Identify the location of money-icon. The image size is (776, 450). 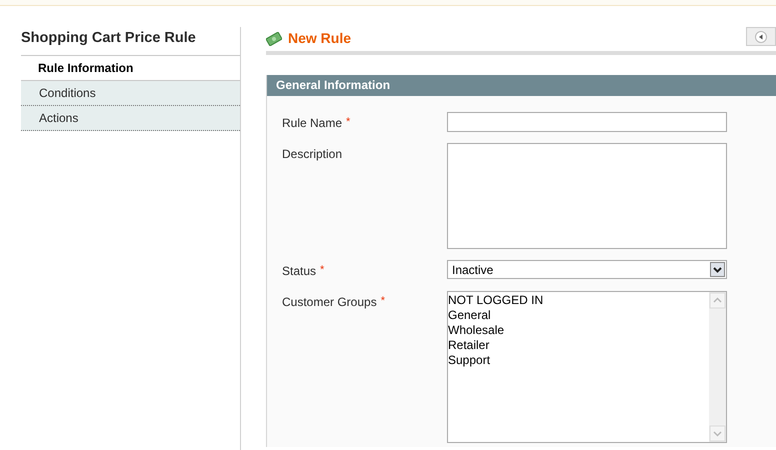
(274, 39).